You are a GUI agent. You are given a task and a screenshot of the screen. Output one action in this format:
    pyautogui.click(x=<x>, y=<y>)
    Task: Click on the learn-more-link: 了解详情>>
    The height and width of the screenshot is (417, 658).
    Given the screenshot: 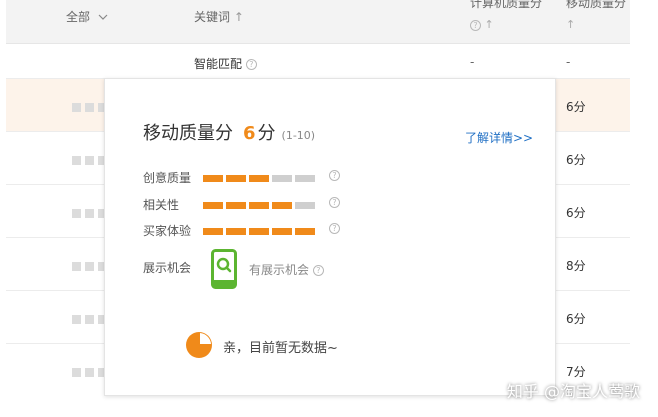 What is the action you would take?
    pyautogui.click(x=499, y=137)
    